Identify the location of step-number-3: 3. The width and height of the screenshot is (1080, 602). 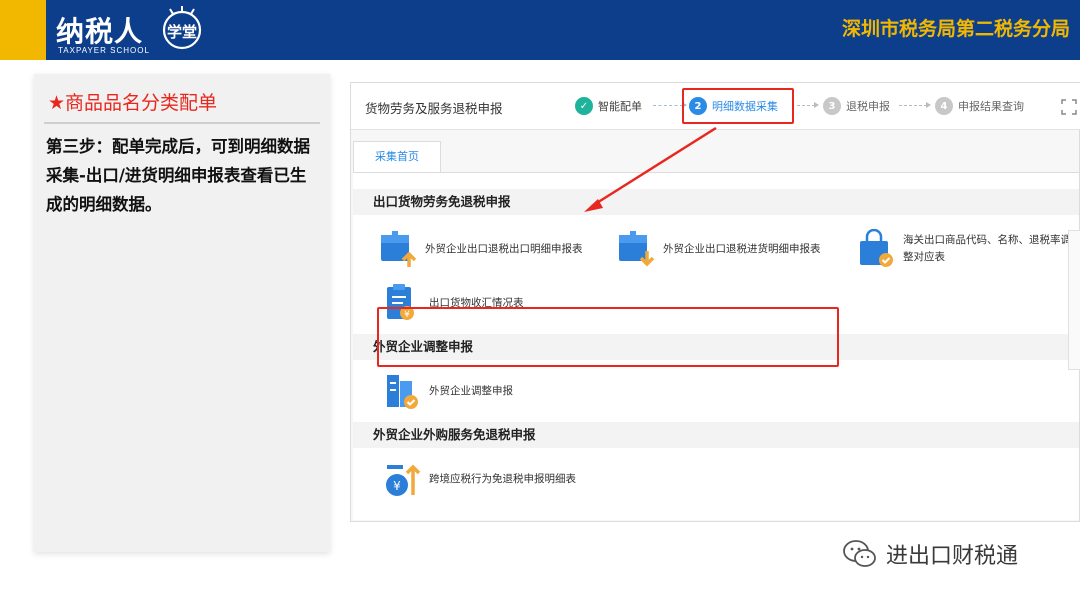
(832, 106).